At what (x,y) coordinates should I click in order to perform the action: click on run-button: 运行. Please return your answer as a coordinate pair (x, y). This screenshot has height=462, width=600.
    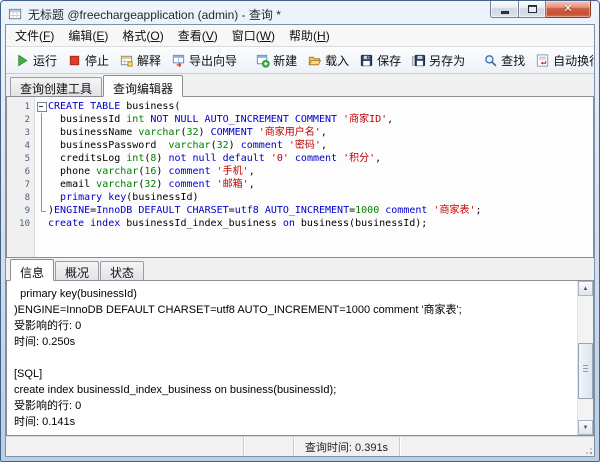
    Looking at the image, I should click on (36, 60).